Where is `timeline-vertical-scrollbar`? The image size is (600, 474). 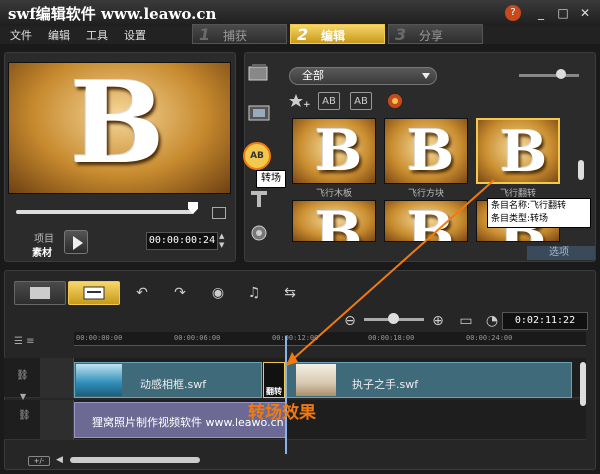 timeline-vertical-scrollbar is located at coordinates (583, 384).